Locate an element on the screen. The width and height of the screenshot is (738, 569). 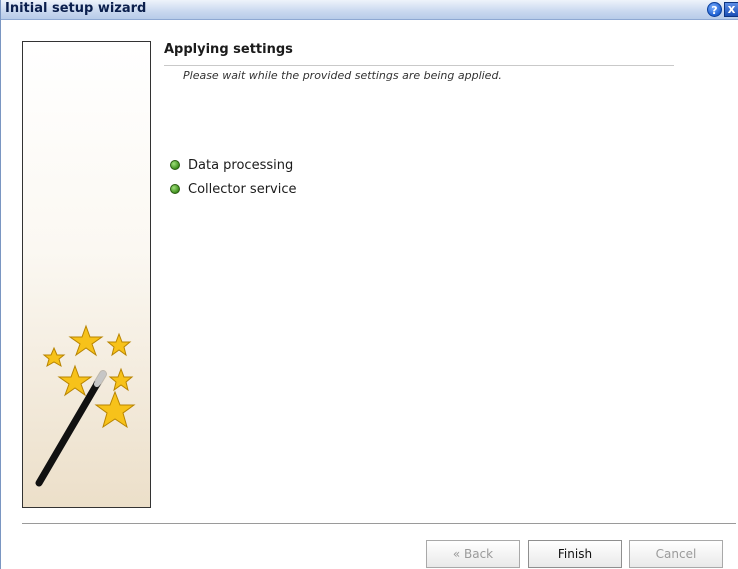
title-bar: Initial setup wizard ? x is located at coordinates (369, 10).